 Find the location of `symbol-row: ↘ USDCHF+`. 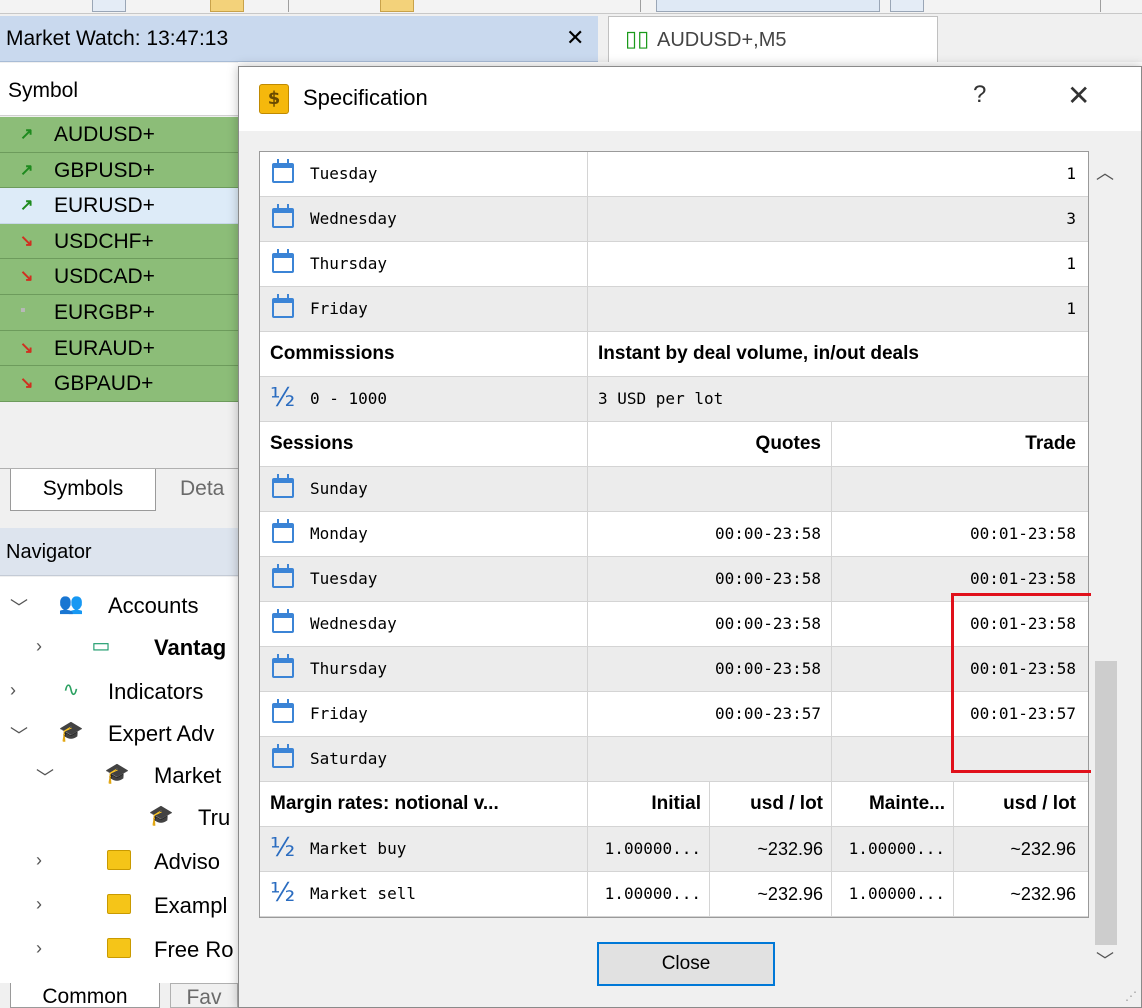

symbol-row: ↘ USDCHF+ is located at coordinates (119, 241).